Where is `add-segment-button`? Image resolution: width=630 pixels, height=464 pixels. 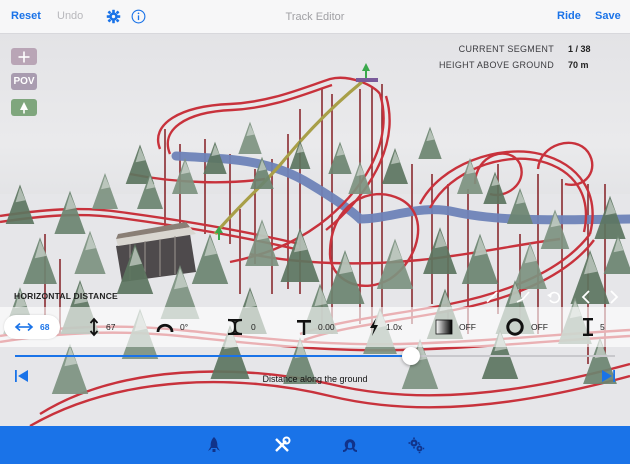
add-segment-button is located at coordinates (24, 56).